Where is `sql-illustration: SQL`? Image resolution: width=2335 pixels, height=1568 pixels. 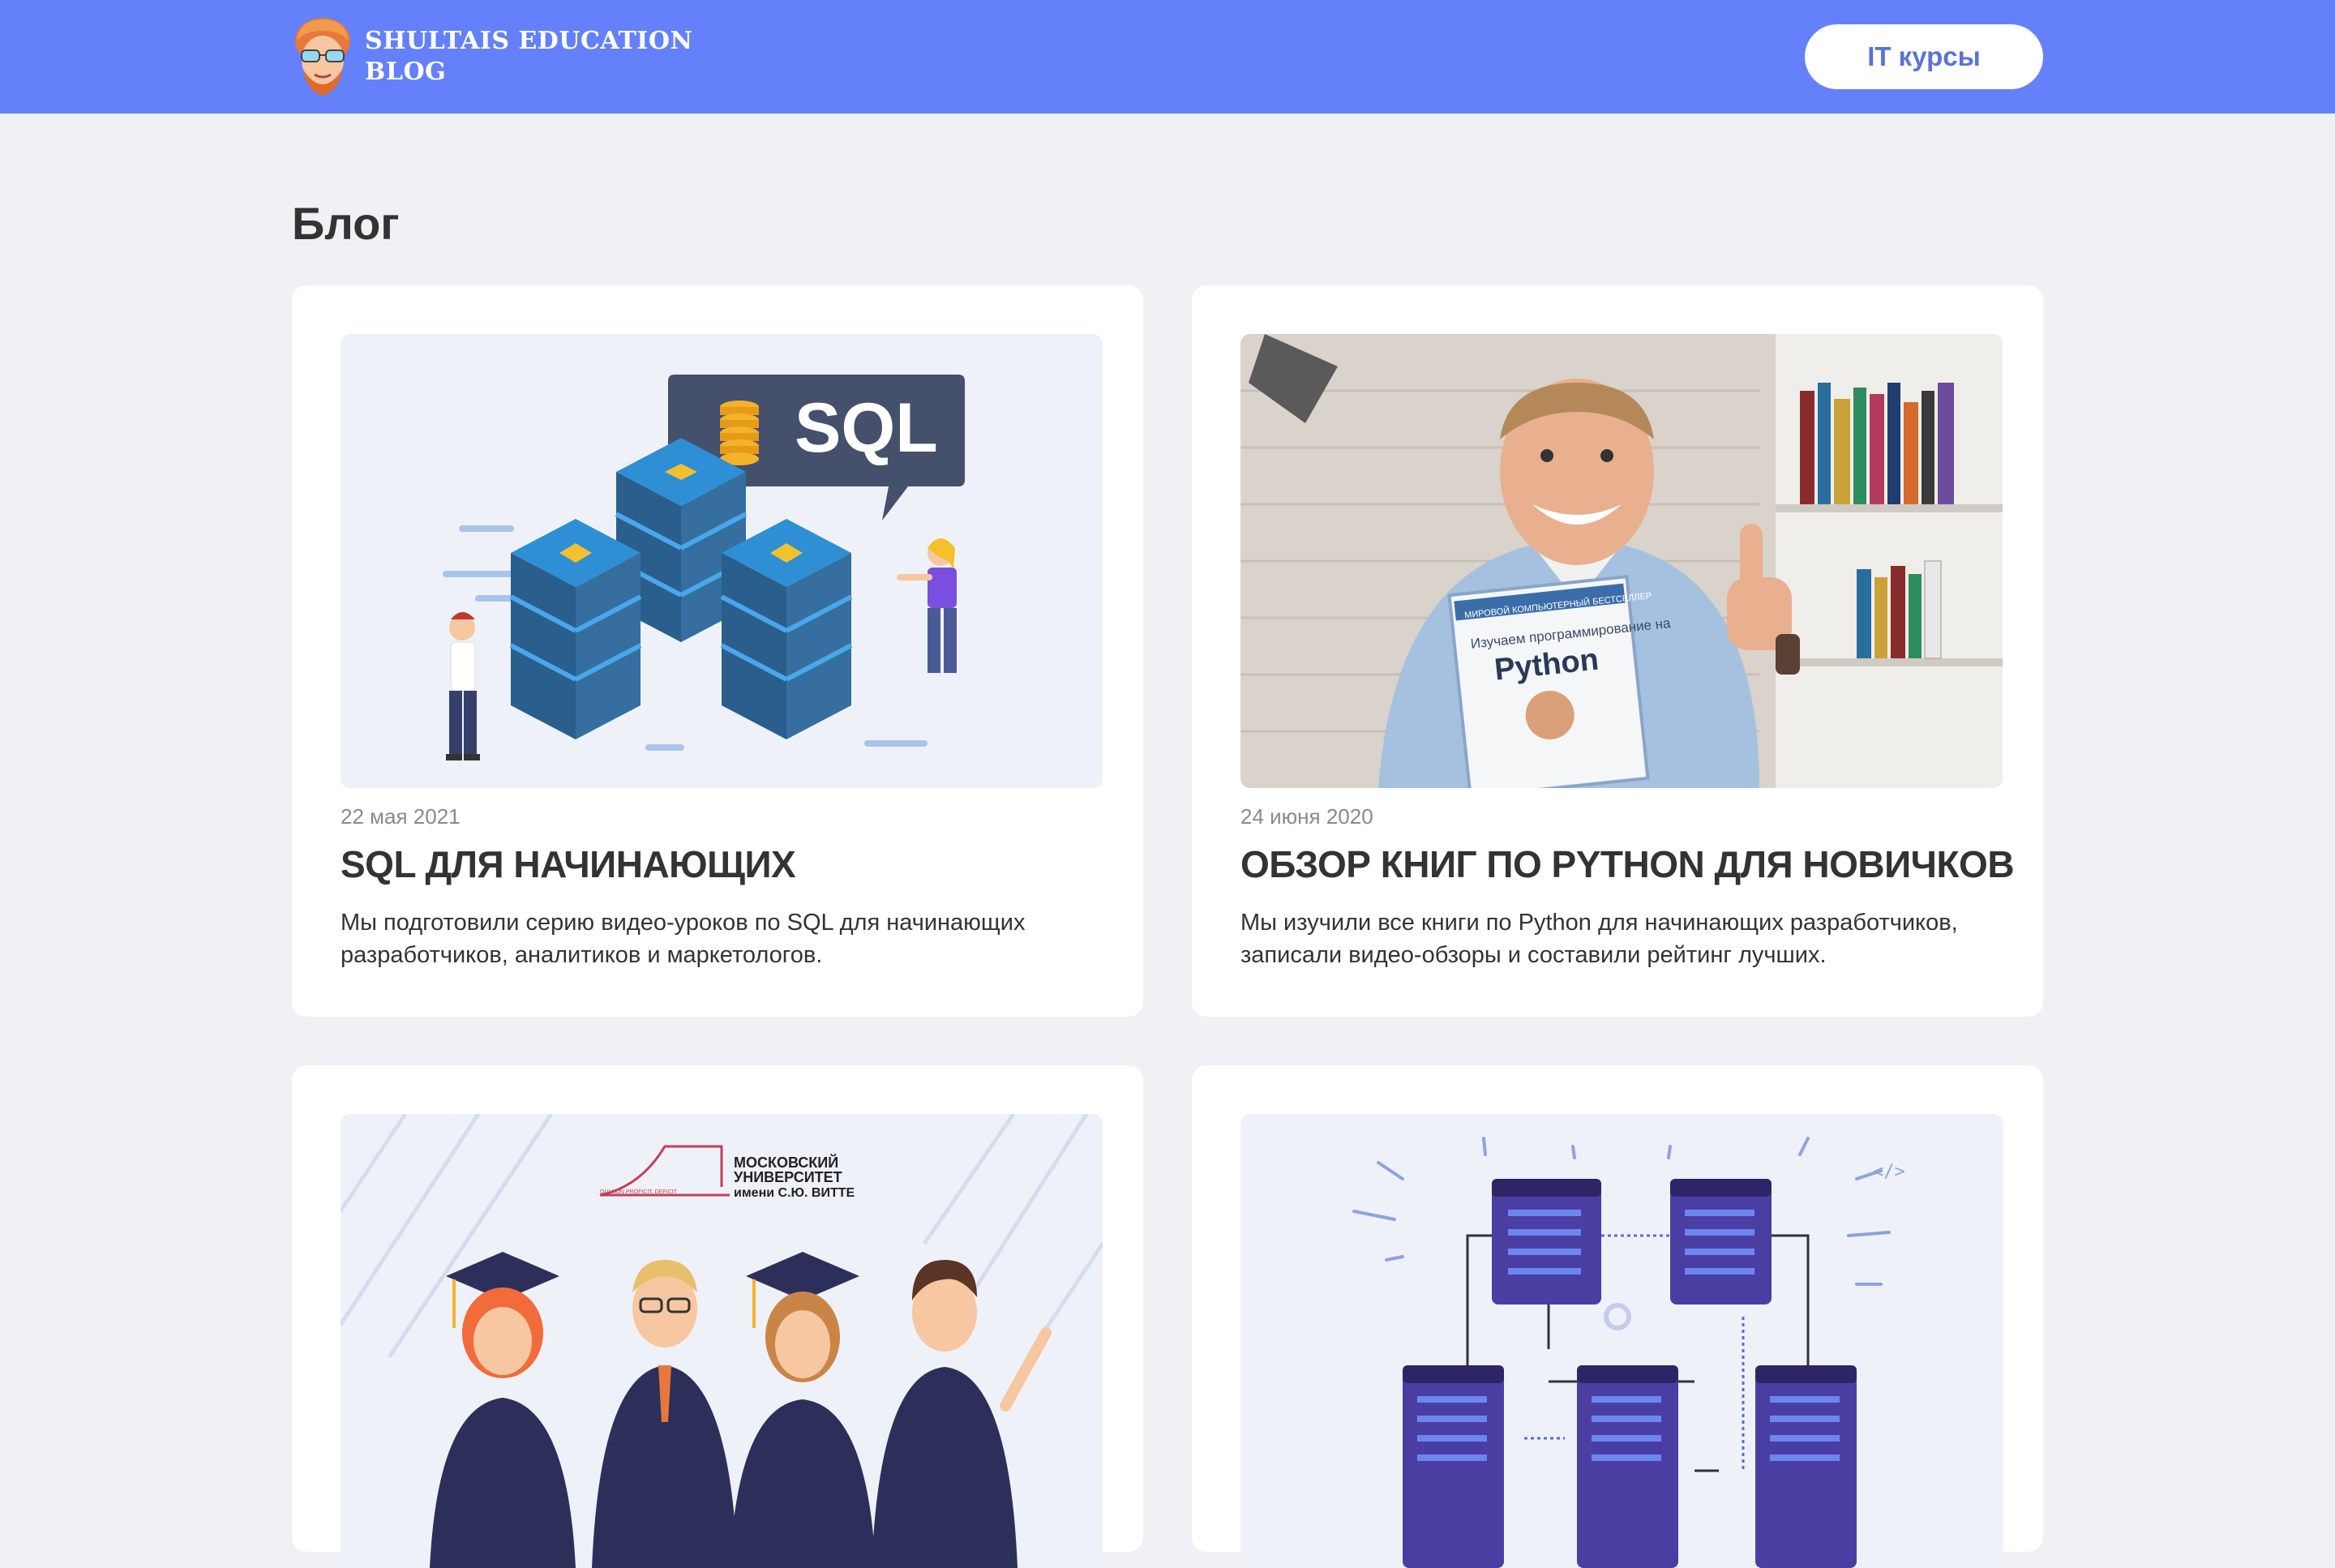 sql-illustration: SQL is located at coordinates (722, 561).